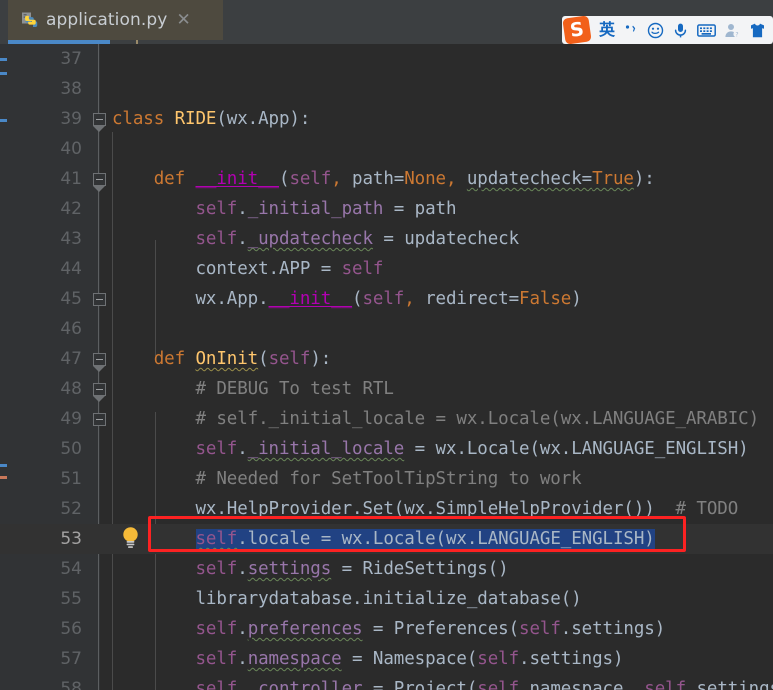  I want to click on code-line: 42 self._initial_path = path, so click(386, 209).